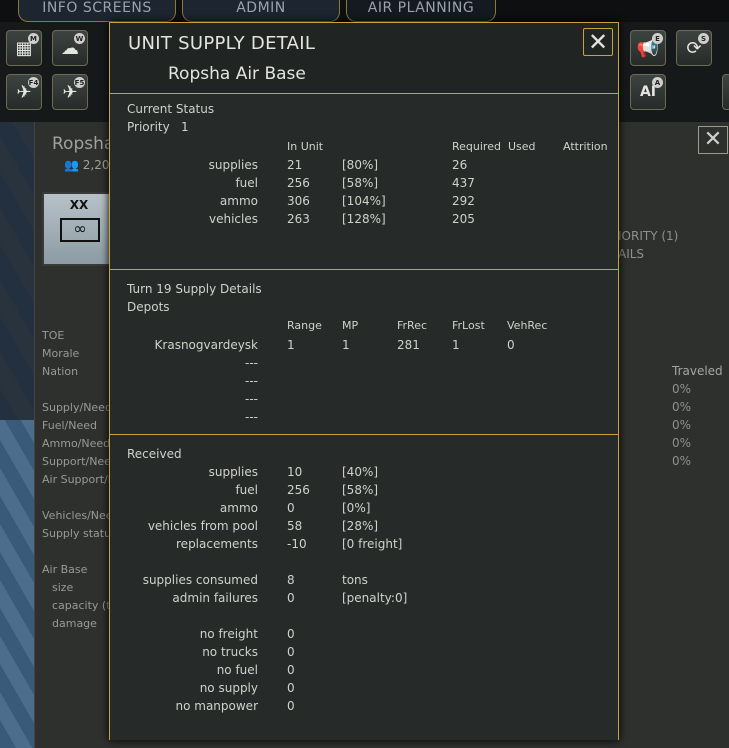 Image resolution: width=729 pixels, height=748 pixels. Describe the element at coordinates (421, 11) in the screenshot. I see `tab-air-planning: AIR PLANNING` at that location.